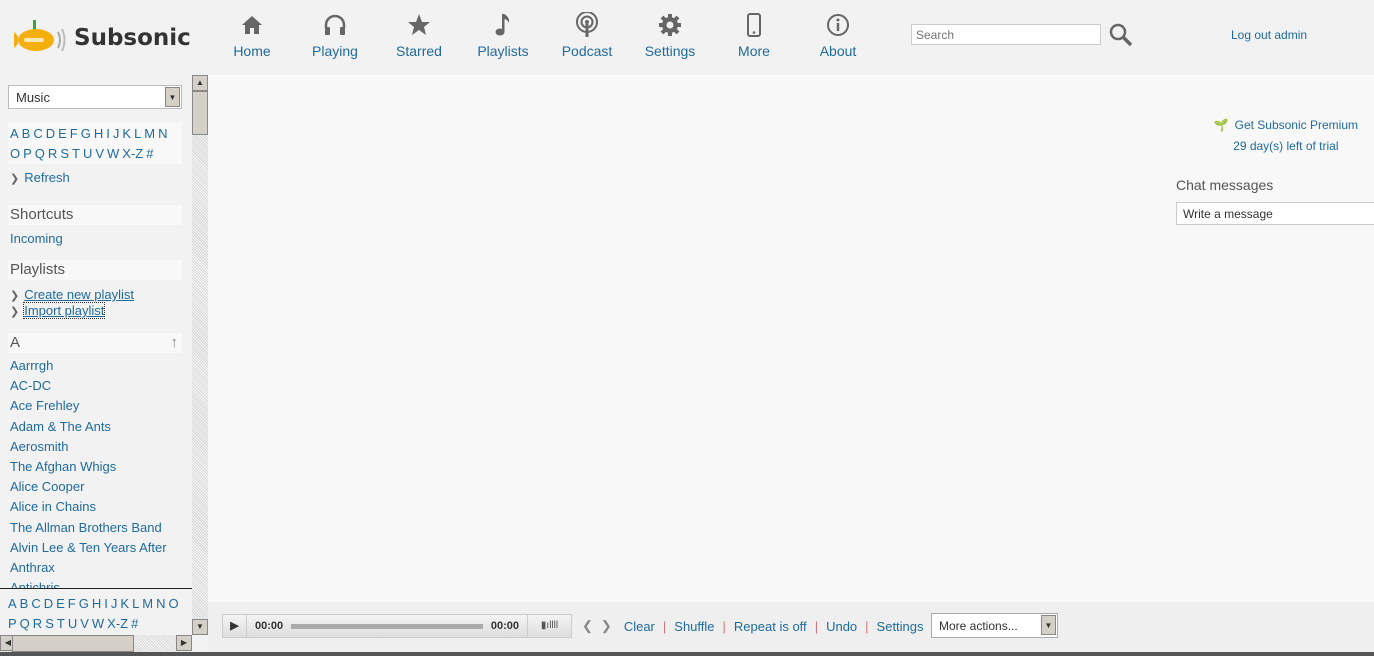 Image resolution: width=1374 pixels, height=656 pixels. What do you see at coordinates (549, 626) in the screenshot?
I see `volume-icon: ▮ıllll` at bounding box center [549, 626].